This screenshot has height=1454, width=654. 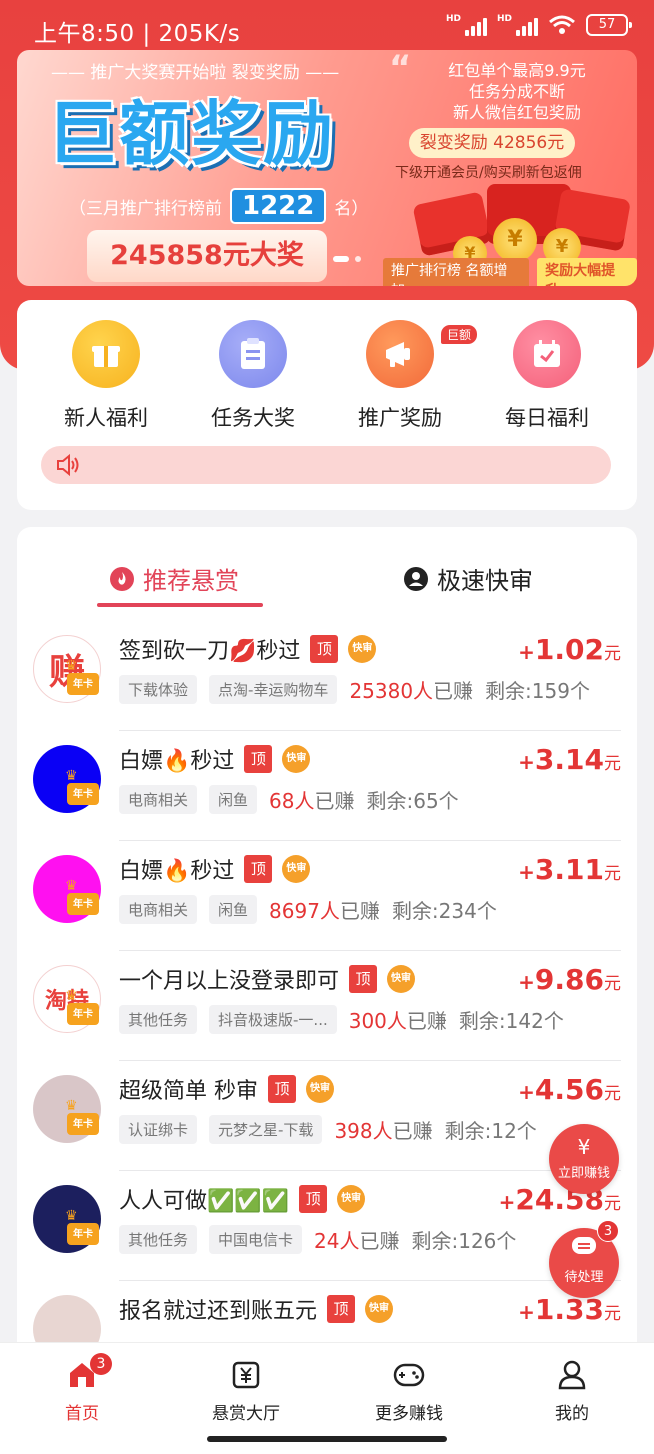 I want to click on task-tag: 点淘-幸运购物车, so click(x=273, y=689).